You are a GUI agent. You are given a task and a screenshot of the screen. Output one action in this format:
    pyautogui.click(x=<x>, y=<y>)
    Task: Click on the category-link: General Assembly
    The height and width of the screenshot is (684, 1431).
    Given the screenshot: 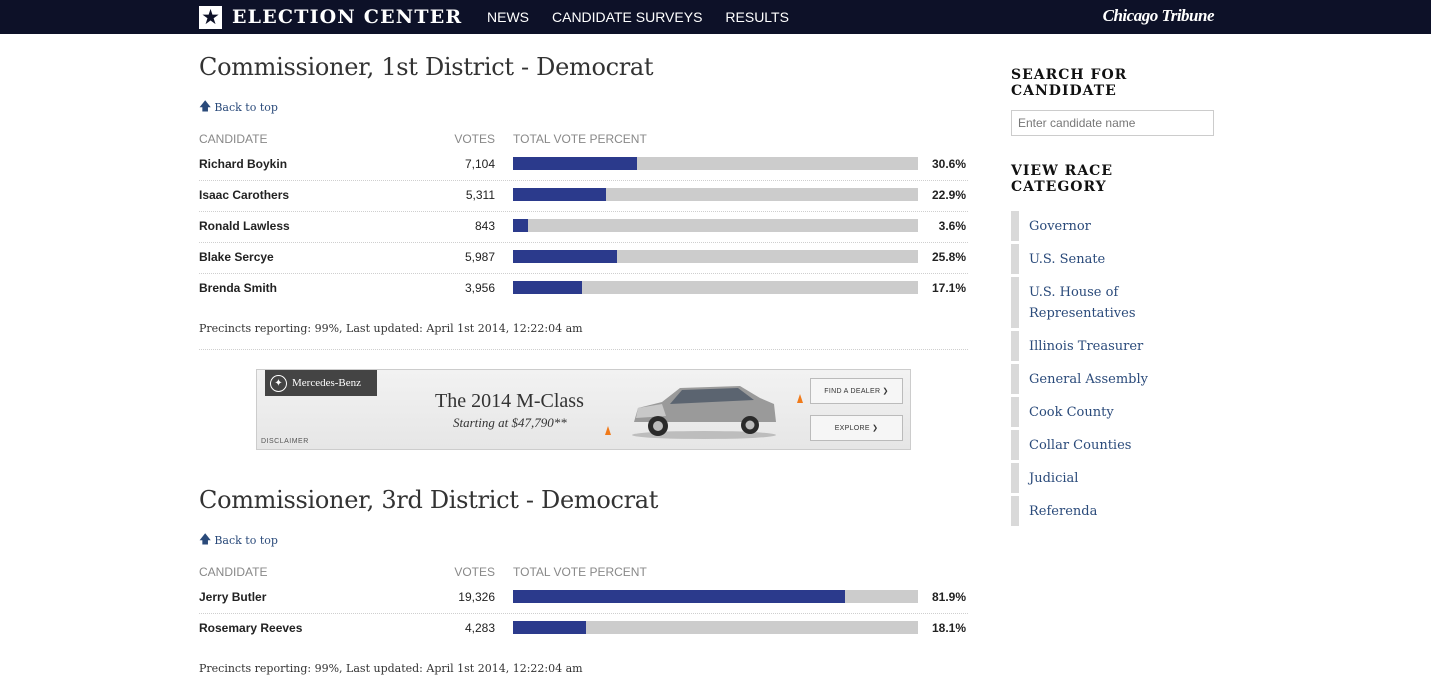 What is the action you would take?
    pyautogui.click(x=1112, y=379)
    